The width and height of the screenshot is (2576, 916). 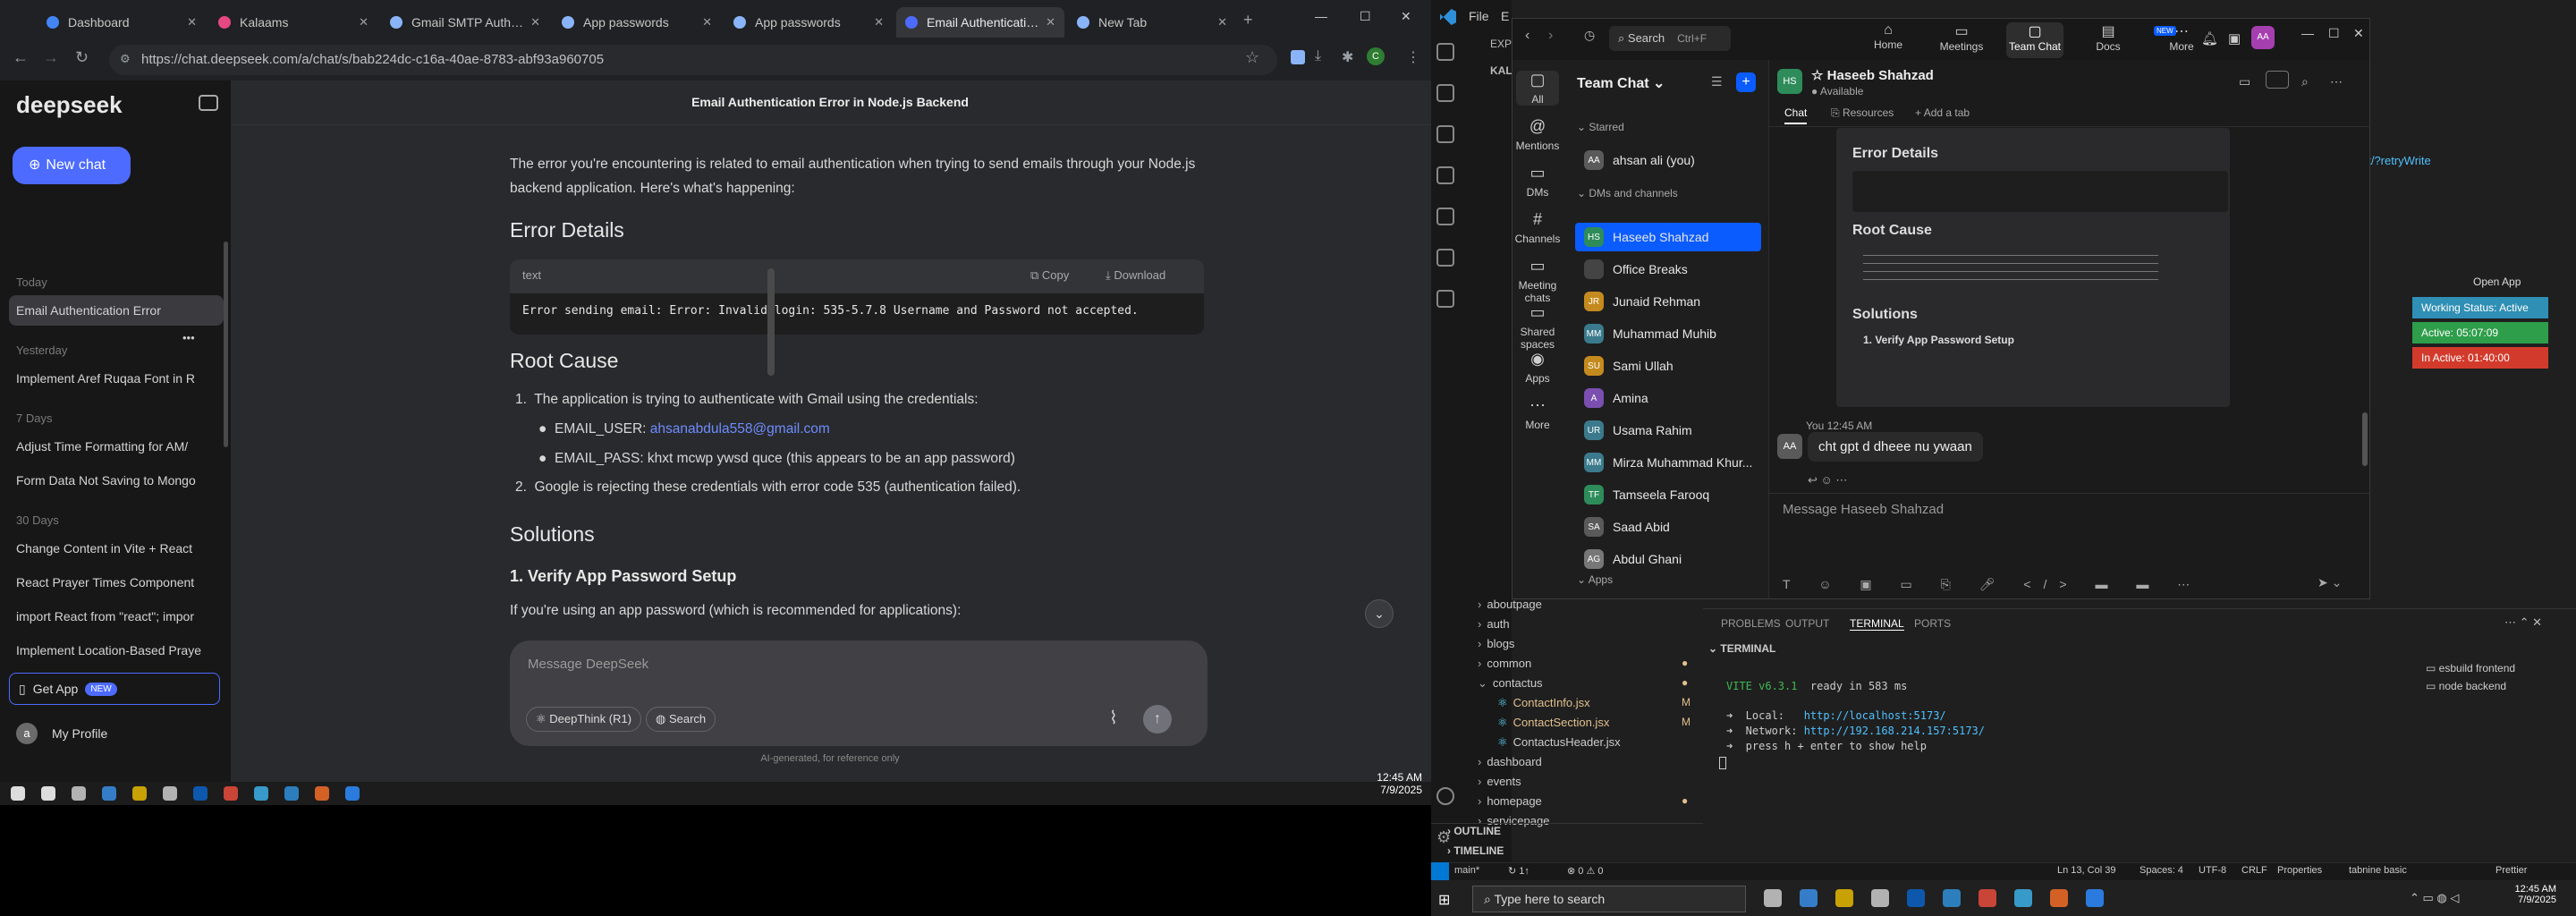 I want to click on contact-item: UR Usama Rahim, so click(x=1668, y=430).